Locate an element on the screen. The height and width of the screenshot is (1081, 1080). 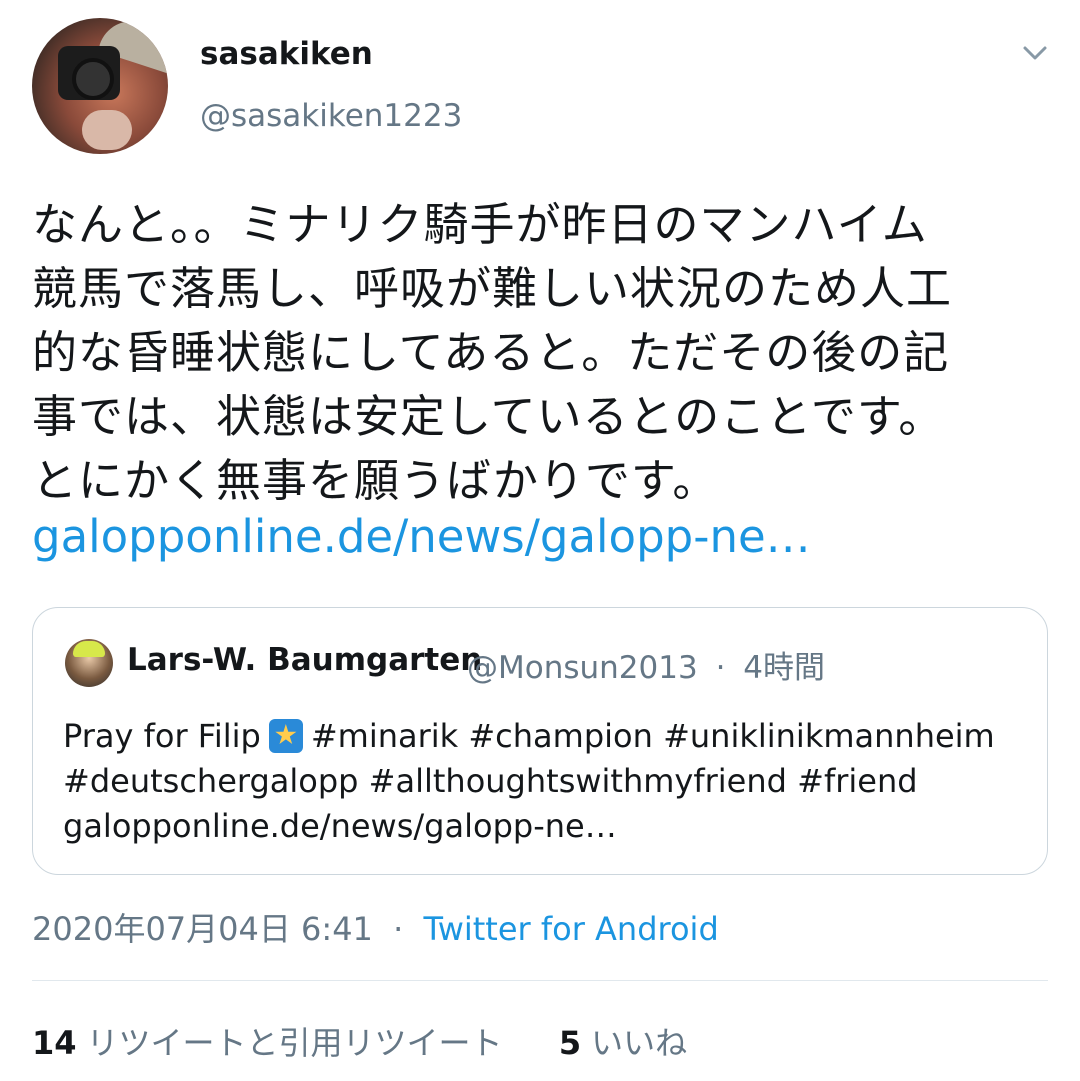
likes-label: いいね is located at coordinates (639, 1043).